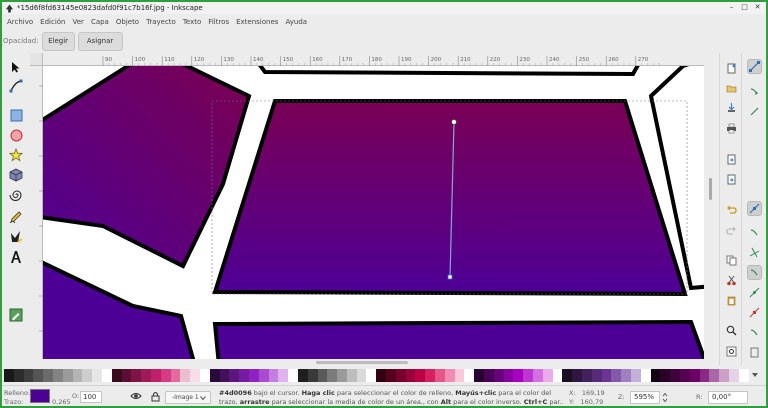 The image size is (768, 408). I want to click on undo-button, so click(731, 209).